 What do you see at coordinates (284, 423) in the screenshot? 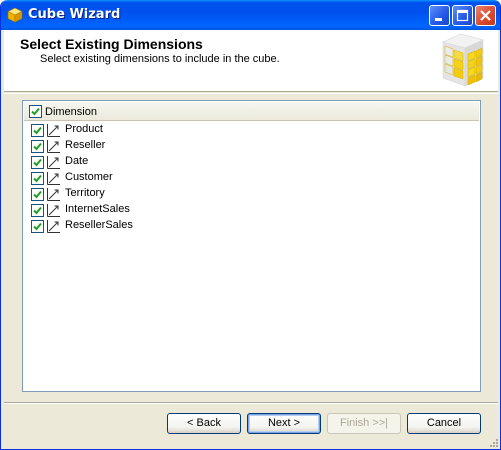
I see `next-button: Next >` at bounding box center [284, 423].